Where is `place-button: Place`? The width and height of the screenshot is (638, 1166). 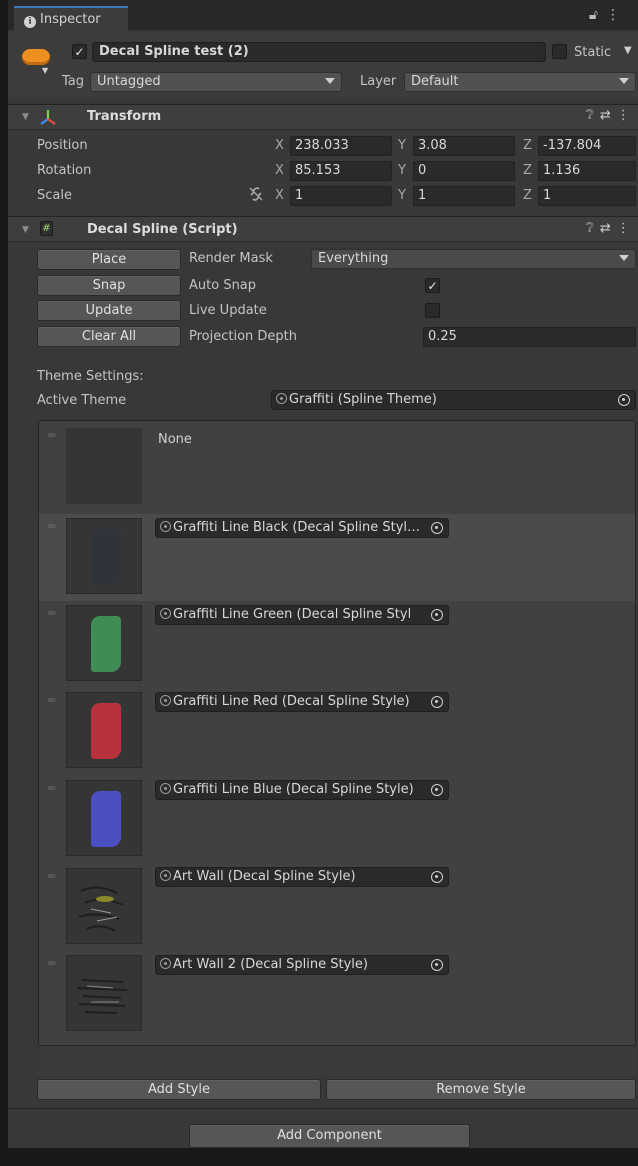 place-button: Place is located at coordinates (109, 259).